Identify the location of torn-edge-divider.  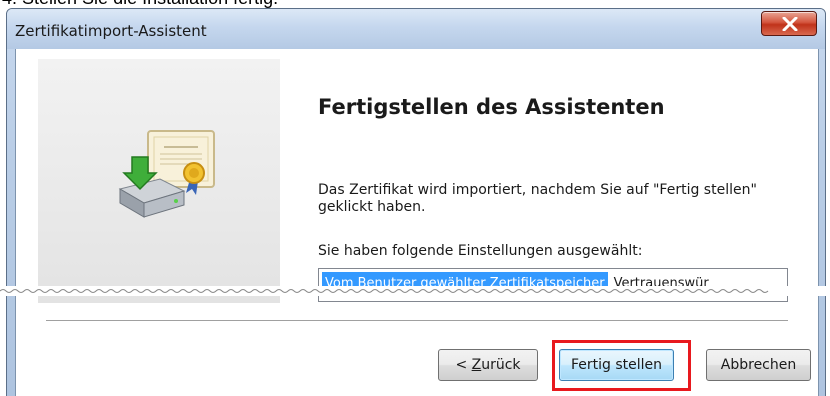
(415, 291).